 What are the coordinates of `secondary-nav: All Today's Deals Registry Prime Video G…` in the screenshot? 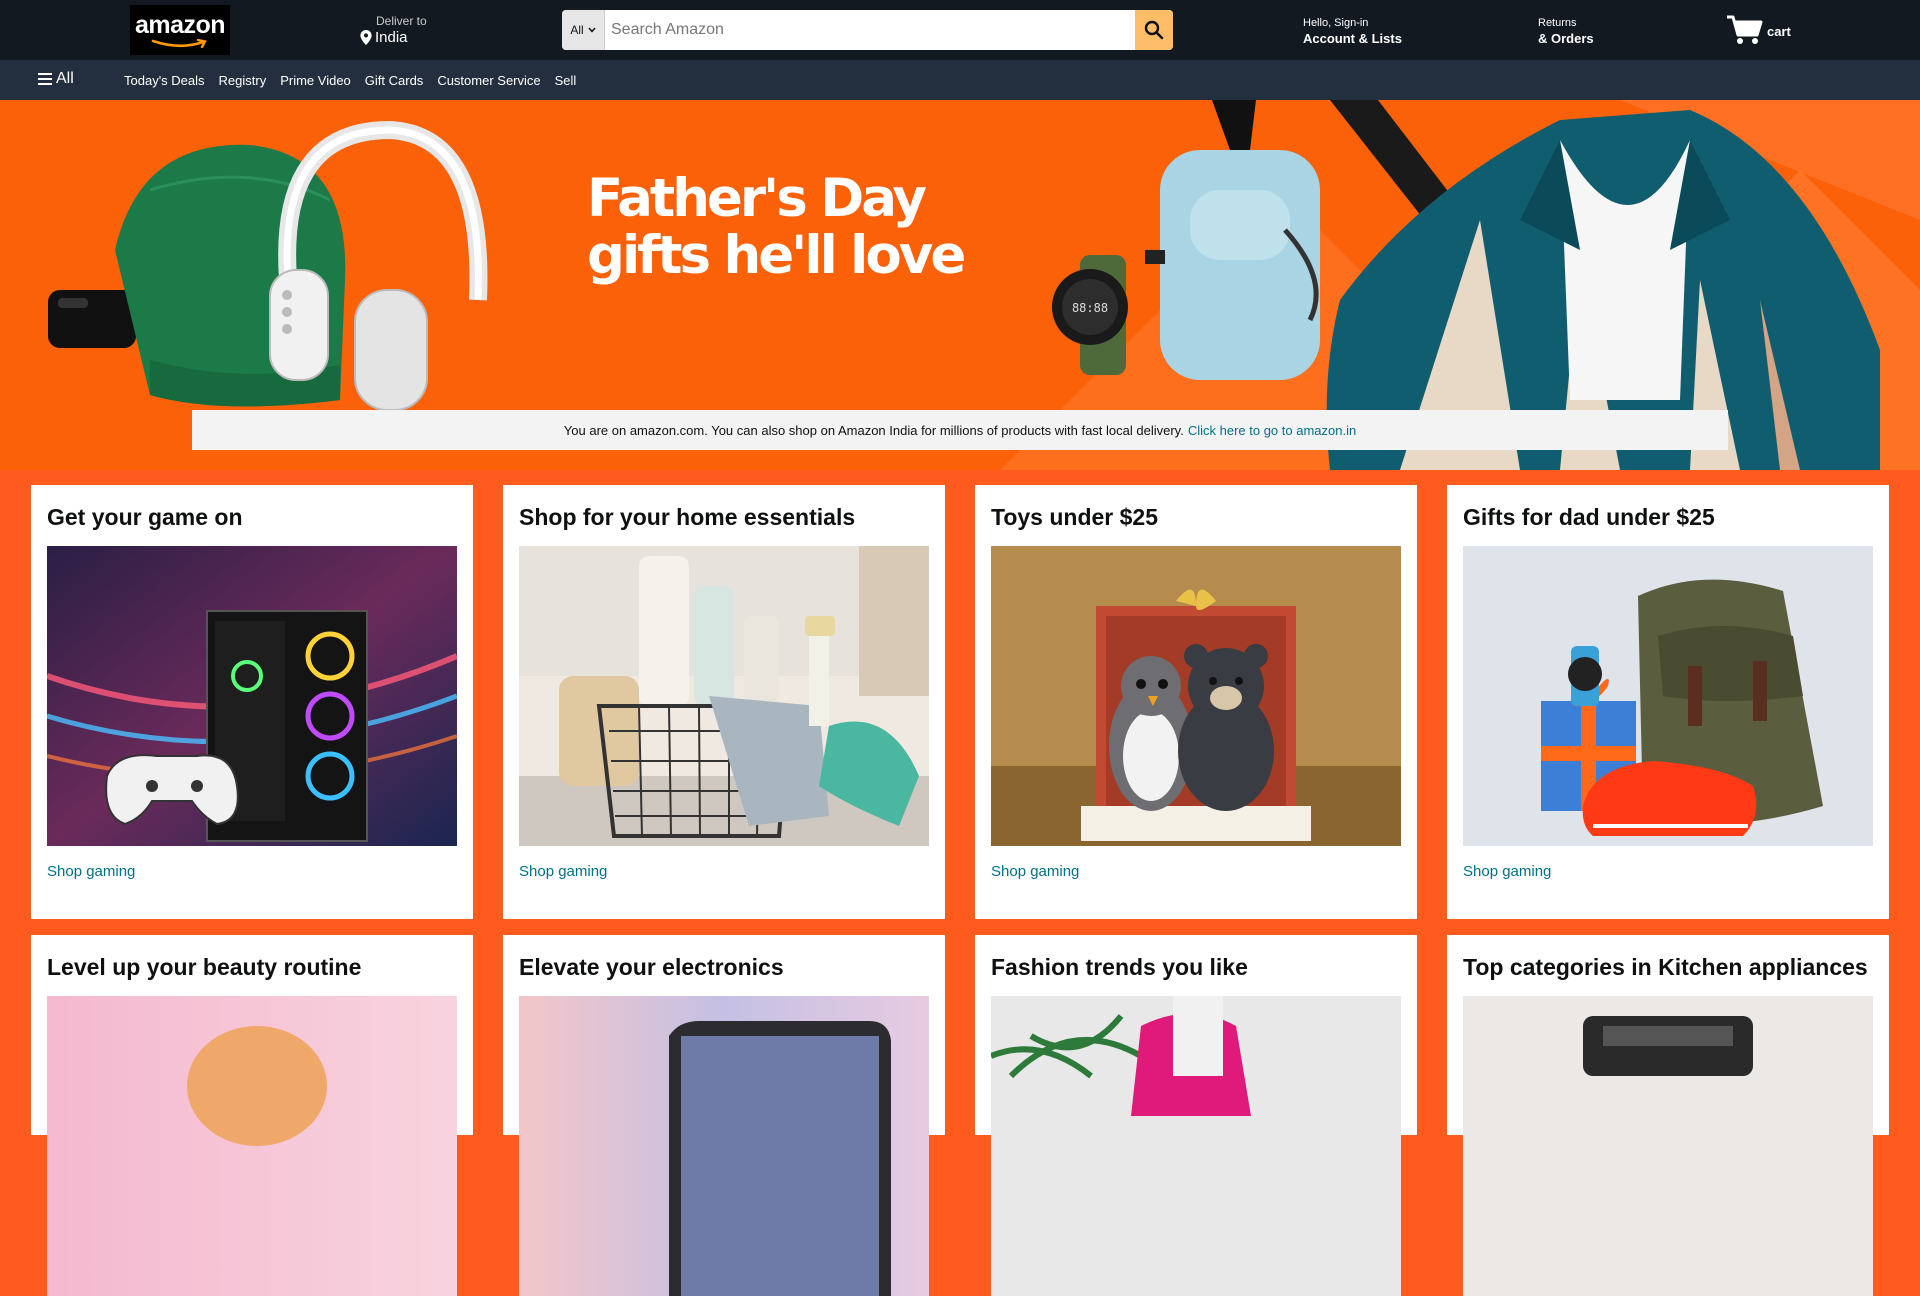 It's located at (960, 80).